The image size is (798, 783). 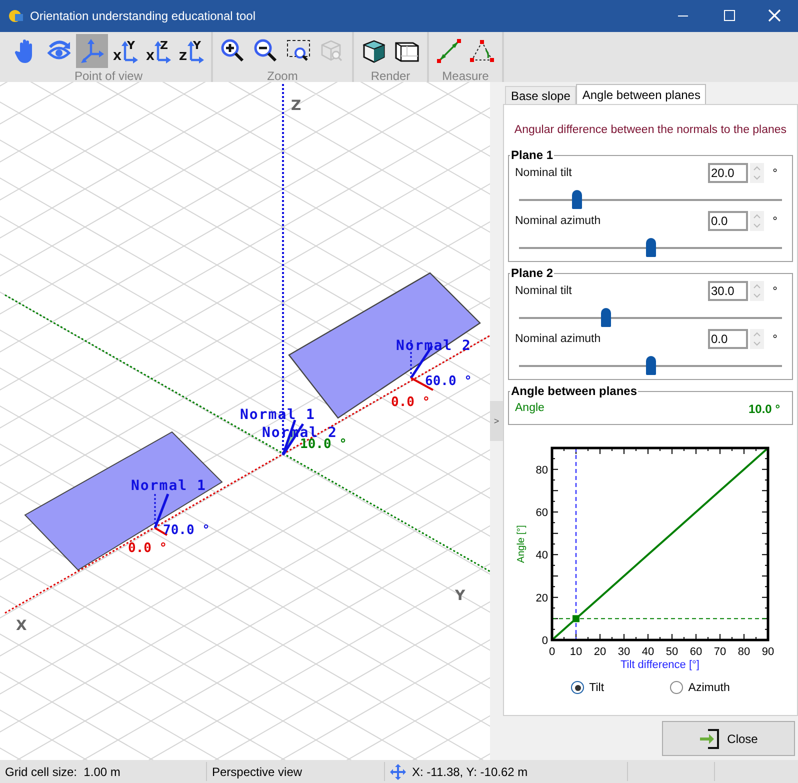 What do you see at coordinates (720, 652) in the screenshot?
I see `x-tick-label: 70` at bounding box center [720, 652].